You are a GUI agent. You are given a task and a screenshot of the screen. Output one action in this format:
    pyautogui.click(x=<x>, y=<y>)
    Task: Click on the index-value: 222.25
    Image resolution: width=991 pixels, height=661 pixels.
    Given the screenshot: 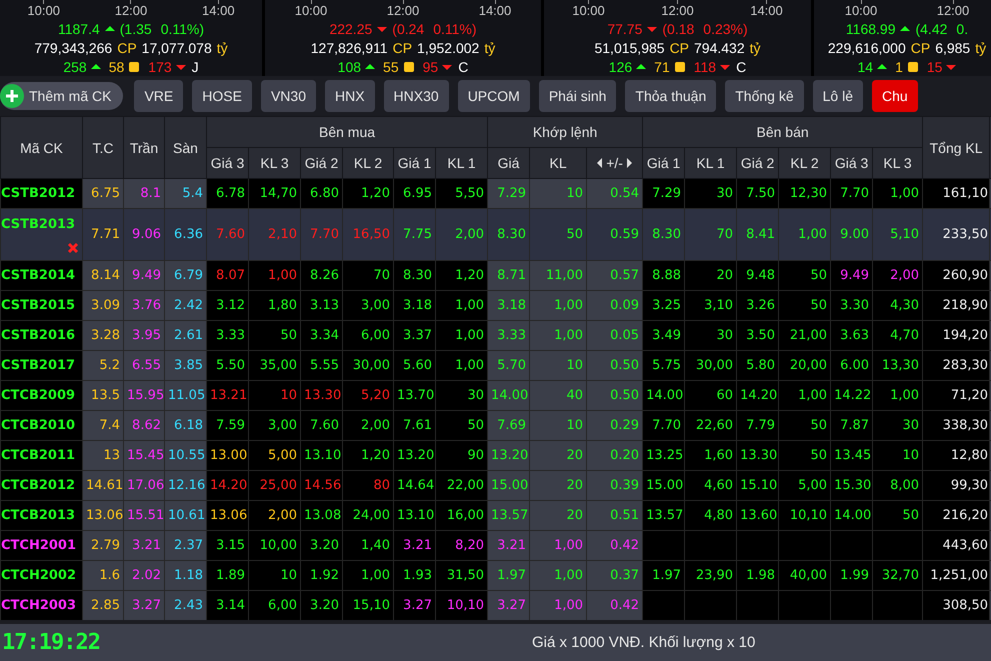 What is the action you would take?
    pyautogui.click(x=350, y=29)
    